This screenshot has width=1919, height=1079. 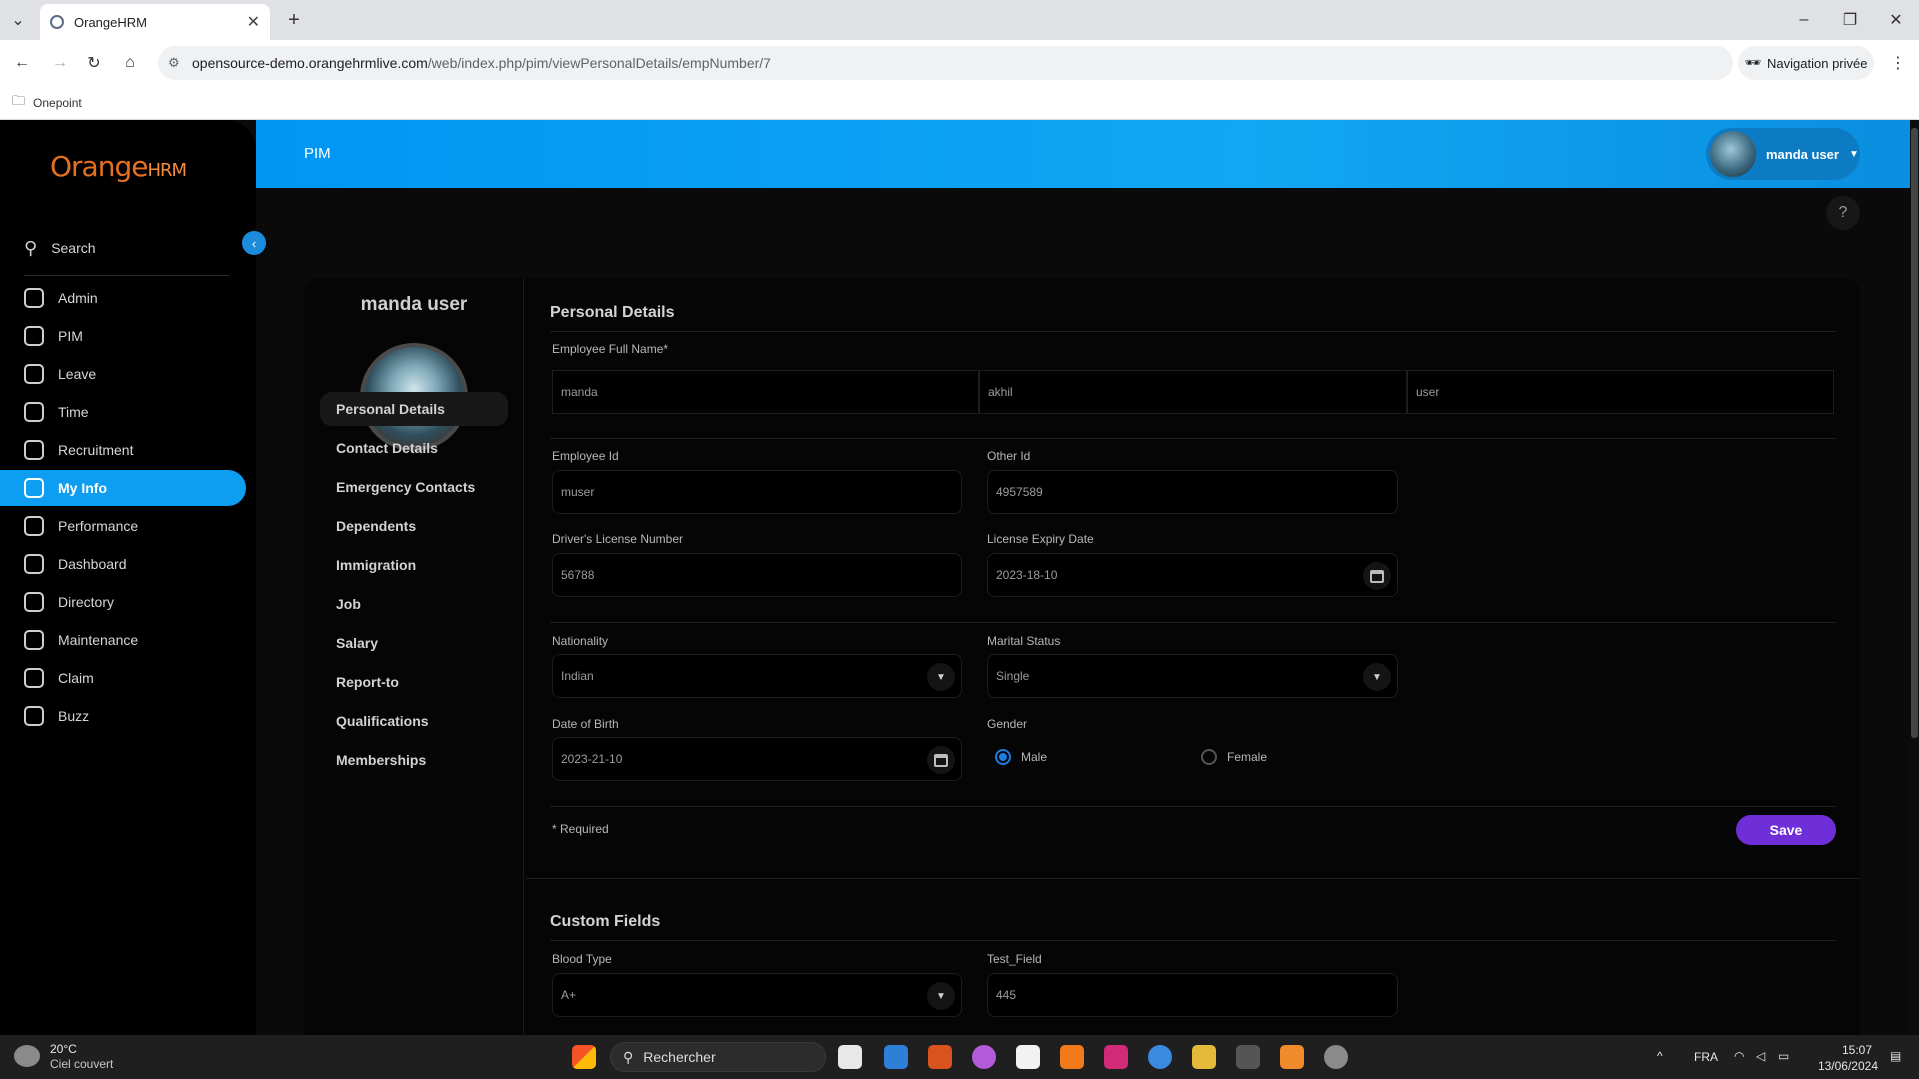 I want to click on dob-field: 2023-21-10, so click(x=757, y=759).